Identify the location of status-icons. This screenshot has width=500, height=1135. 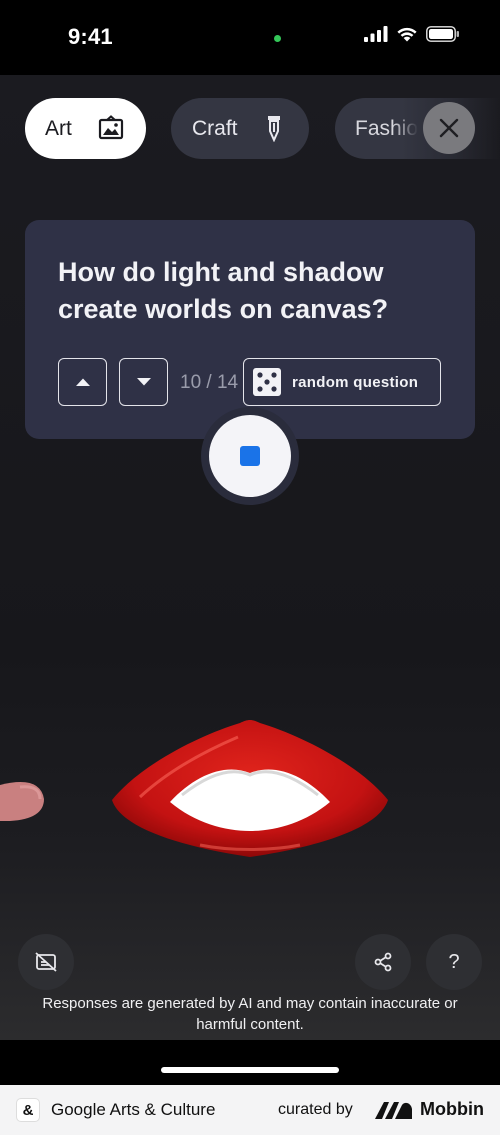
(412, 34).